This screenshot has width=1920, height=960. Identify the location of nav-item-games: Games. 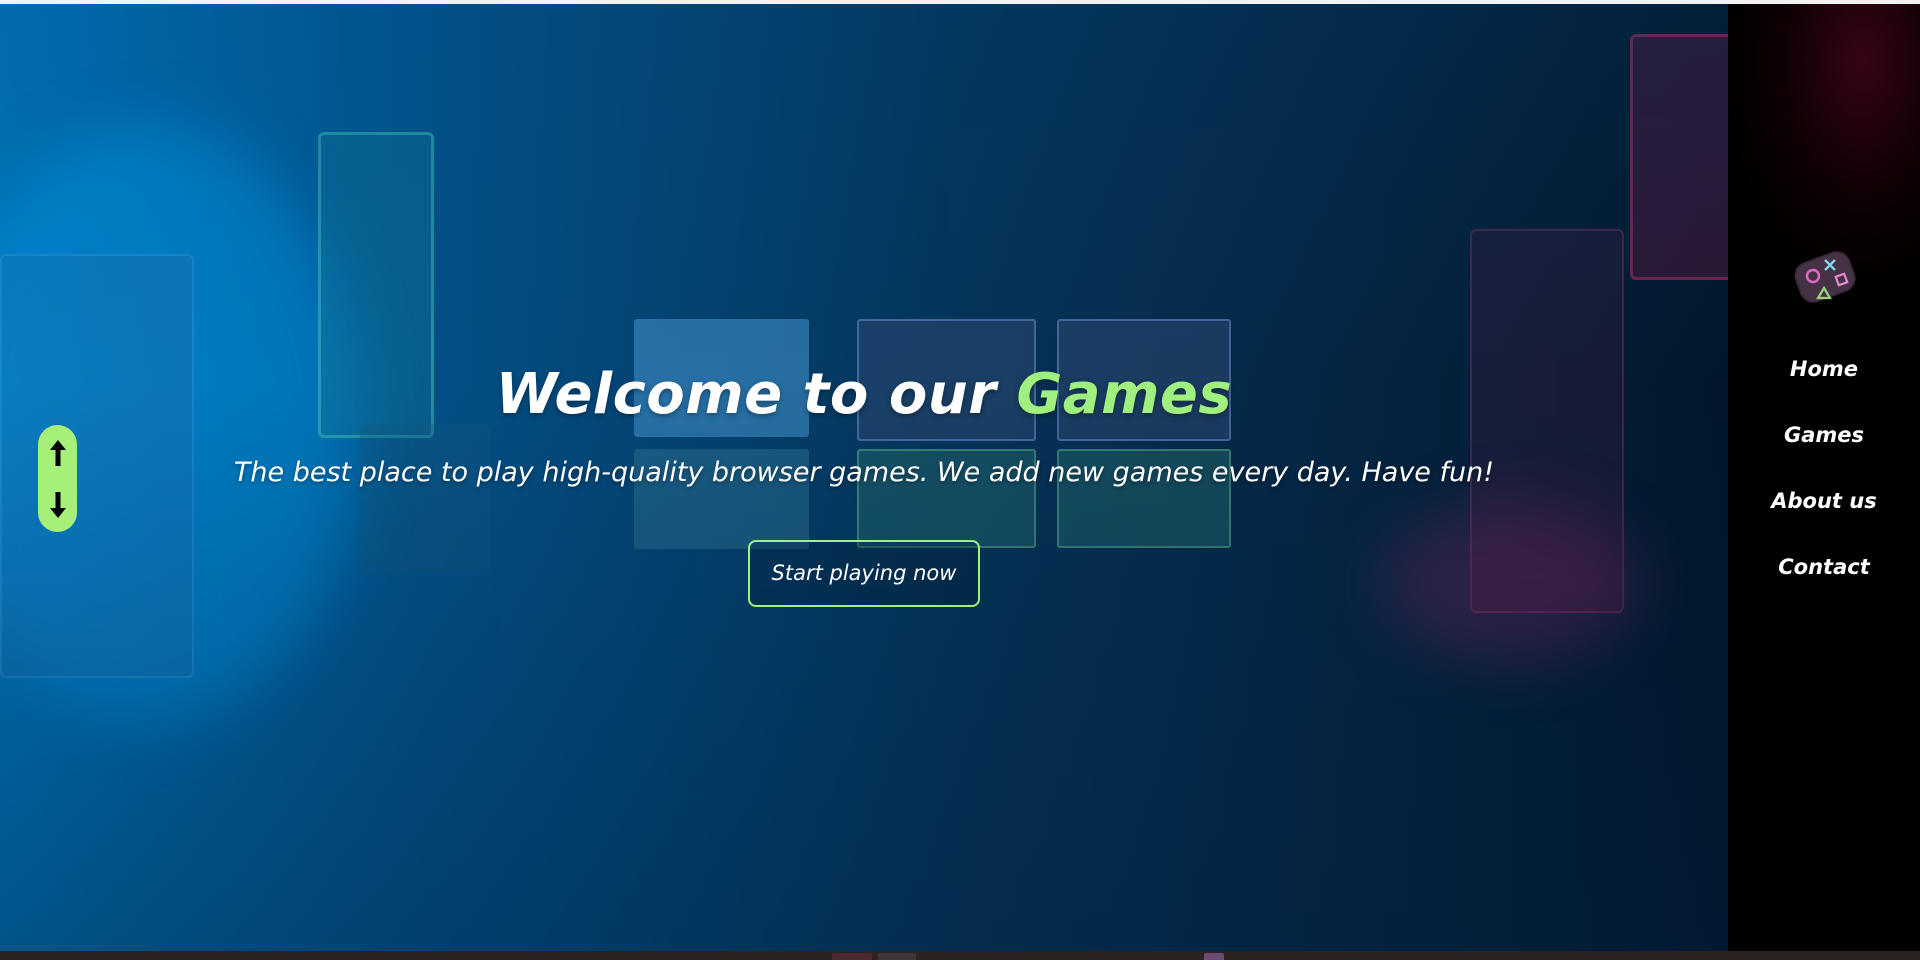
(1824, 443).